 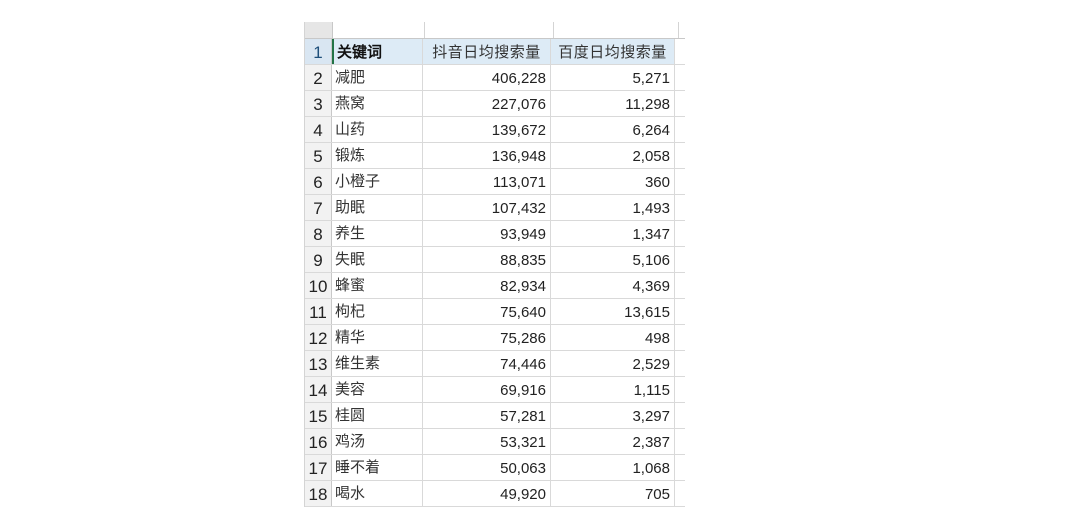 What do you see at coordinates (487, 77) in the screenshot?
I see `douyin-volume-cell: 406,228` at bounding box center [487, 77].